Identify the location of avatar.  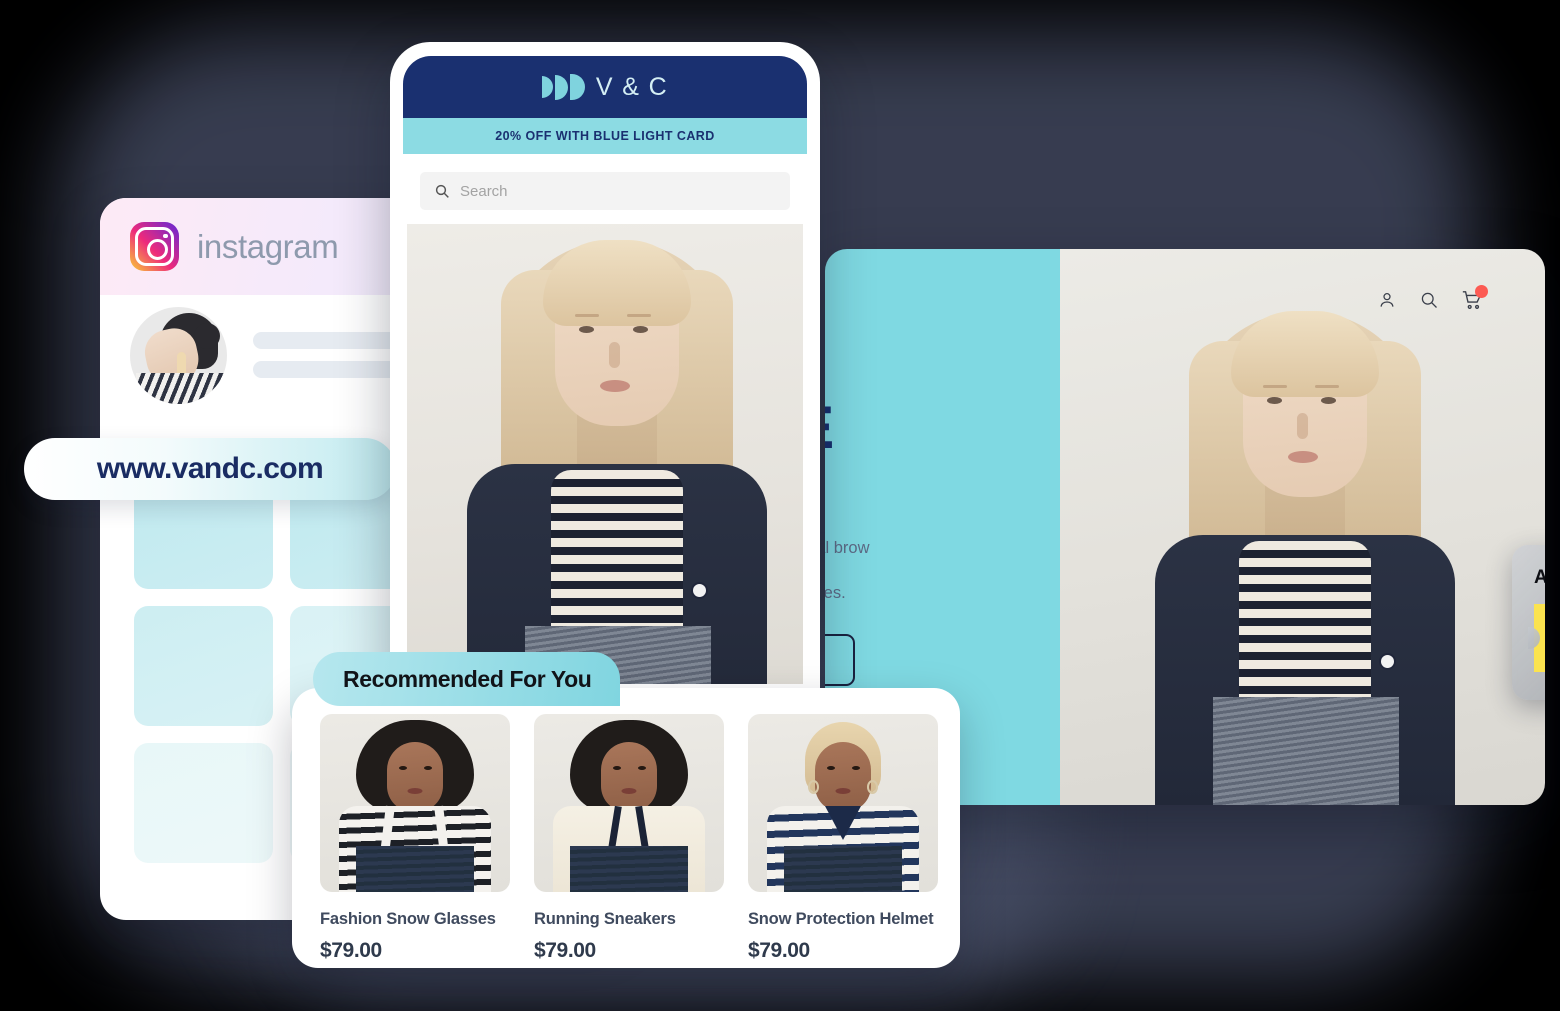
(178, 355).